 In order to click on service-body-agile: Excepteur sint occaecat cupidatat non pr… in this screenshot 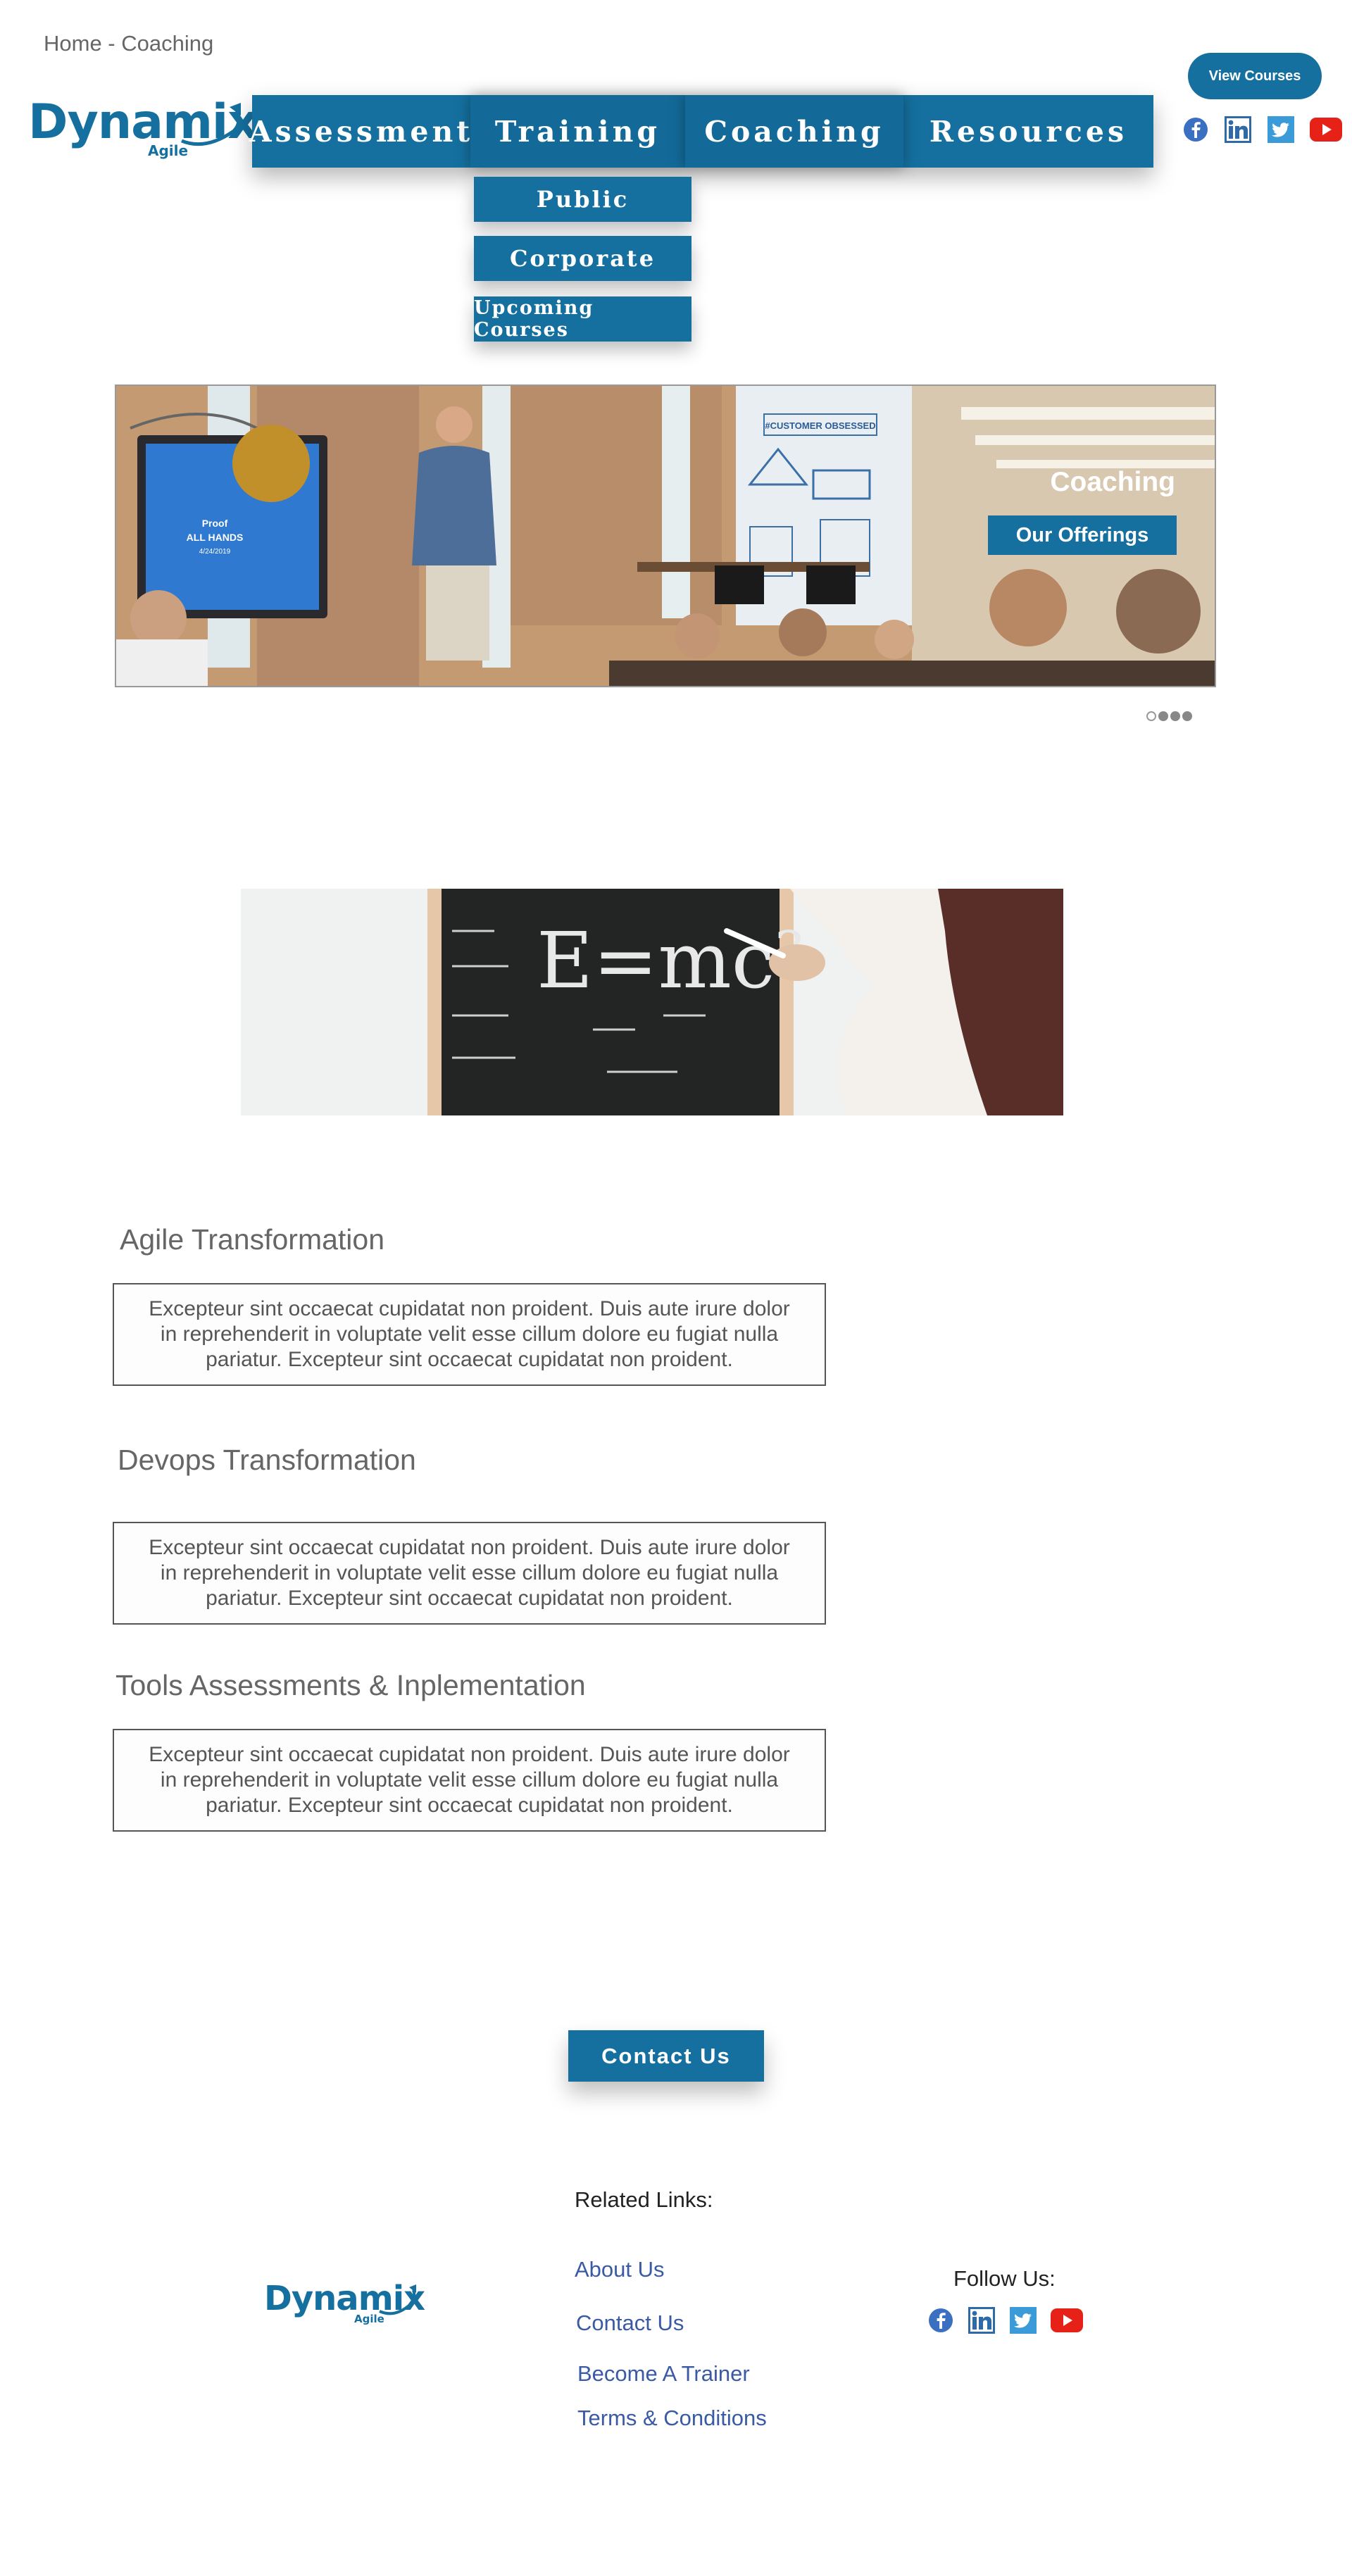, I will do `click(470, 1334)`.